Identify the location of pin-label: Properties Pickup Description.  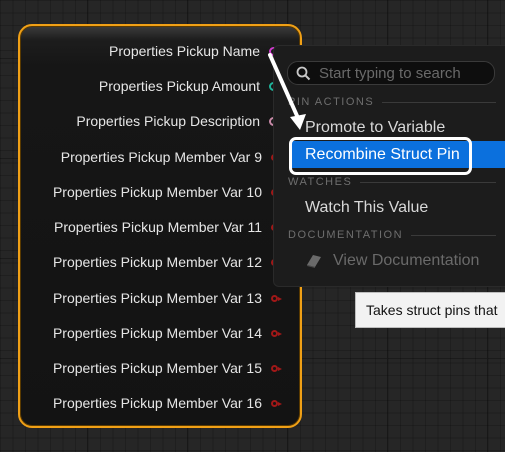
(168, 121).